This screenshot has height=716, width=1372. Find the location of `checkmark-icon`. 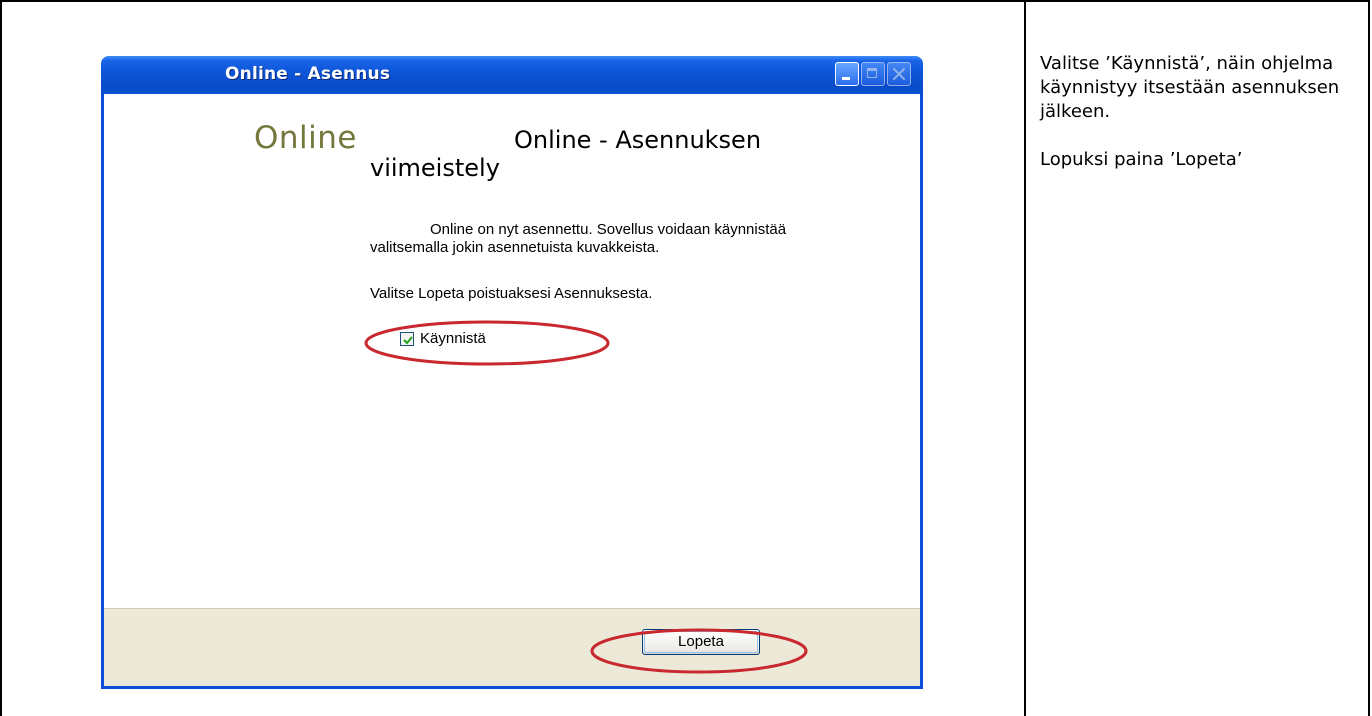

checkmark-icon is located at coordinates (408, 340).